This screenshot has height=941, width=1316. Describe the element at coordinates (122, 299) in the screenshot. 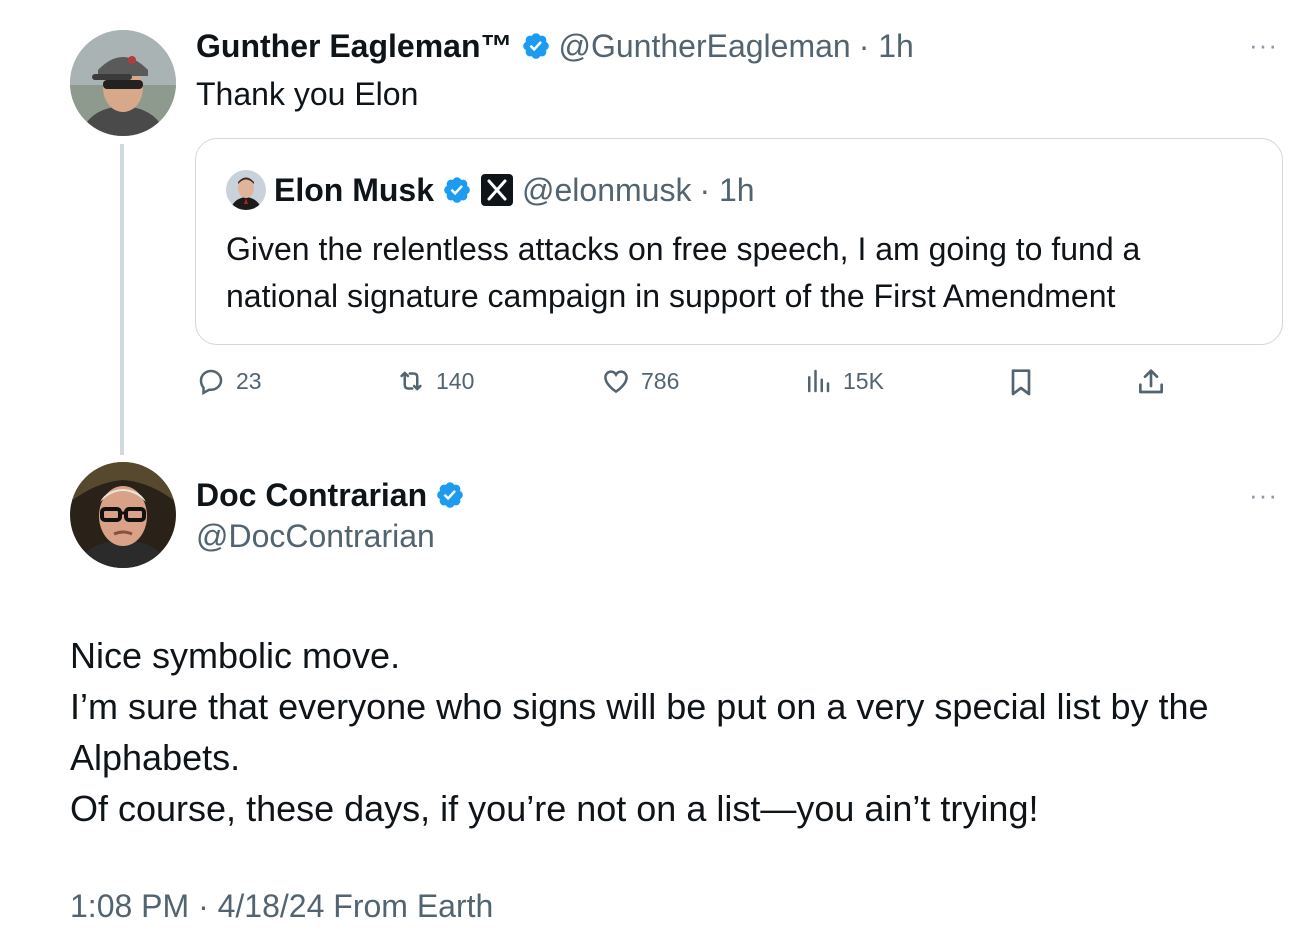

I see `thread-connector-line` at that location.